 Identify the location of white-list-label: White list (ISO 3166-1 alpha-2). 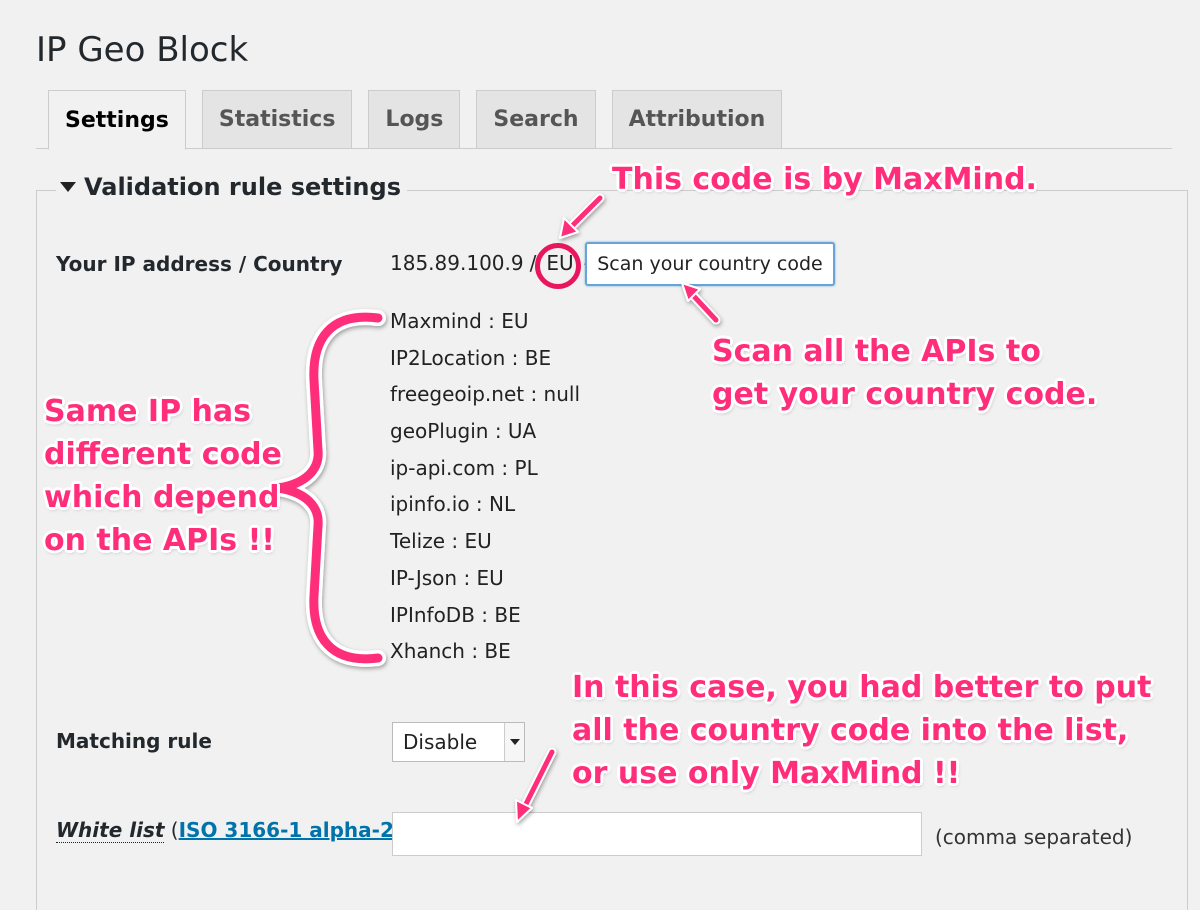
(229, 830).